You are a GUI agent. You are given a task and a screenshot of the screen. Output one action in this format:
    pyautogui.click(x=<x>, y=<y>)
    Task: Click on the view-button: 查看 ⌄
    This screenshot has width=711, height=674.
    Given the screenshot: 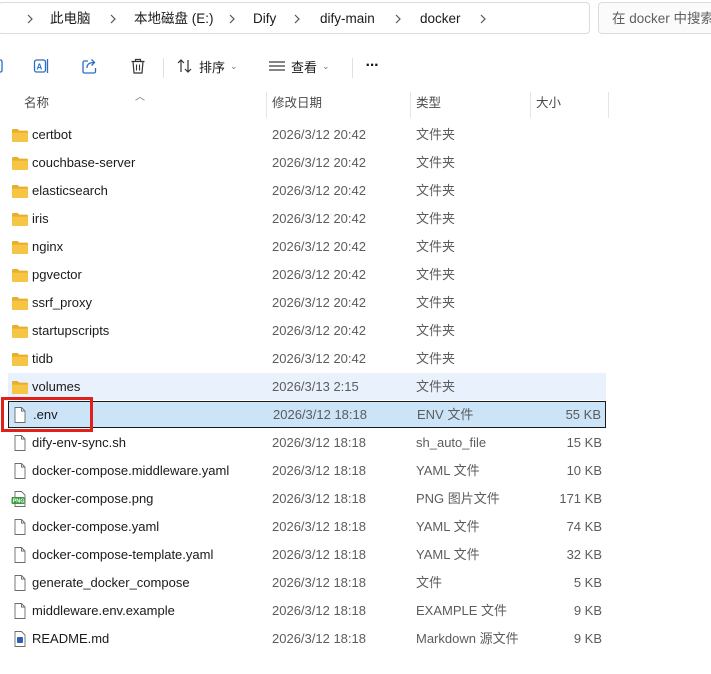 What is the action you would take?
    pyautogui.click(x=306, y=66)
    